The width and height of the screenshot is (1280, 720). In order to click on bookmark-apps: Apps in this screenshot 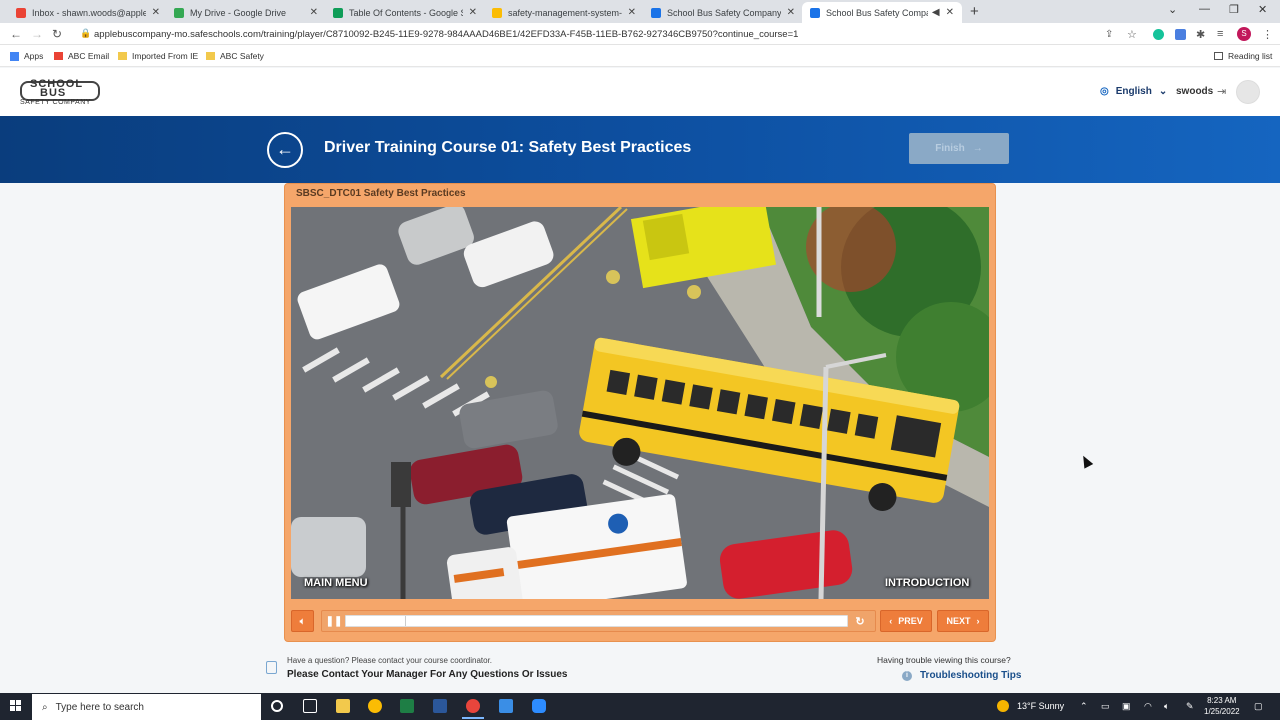, I will do `click(26, 56)`.